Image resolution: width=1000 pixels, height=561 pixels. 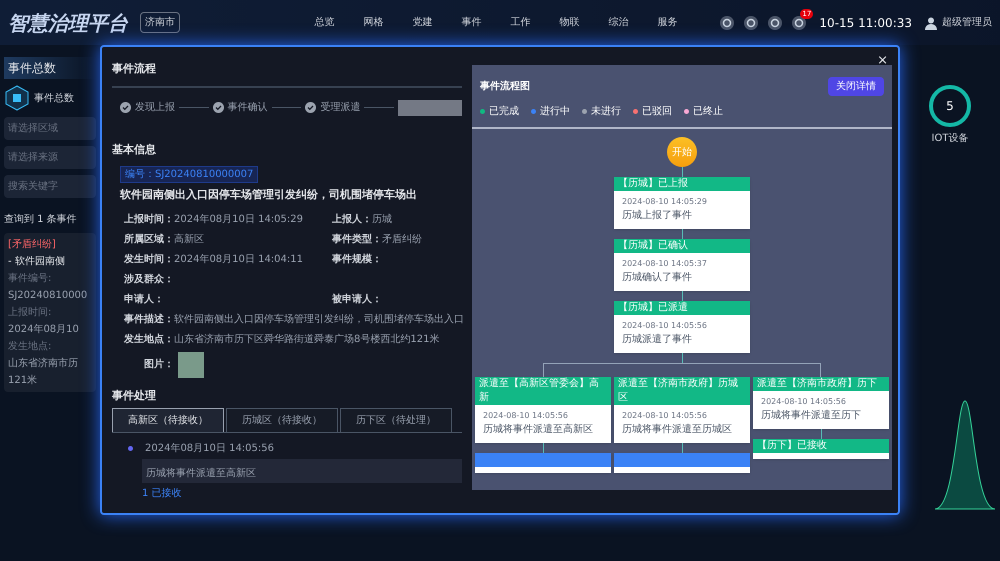 I want to click on field-label: 事件规模：, so click(x=357, y=259).